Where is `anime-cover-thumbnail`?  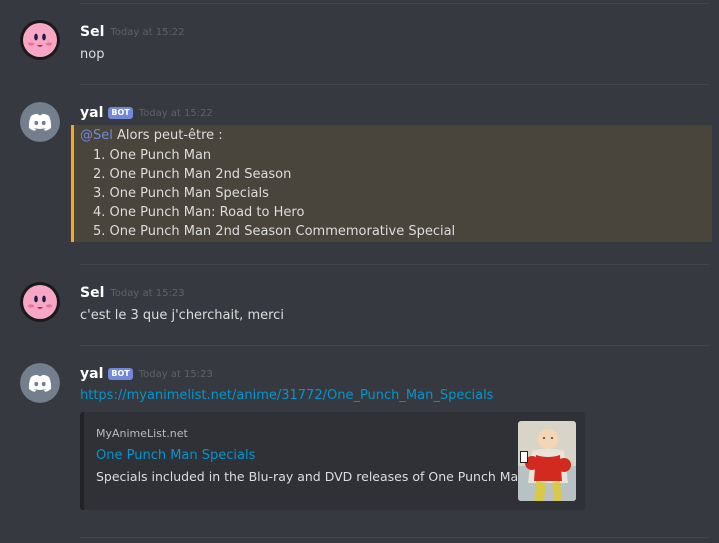
anime-cover-thumbnail is located at coordinates (547, 461).